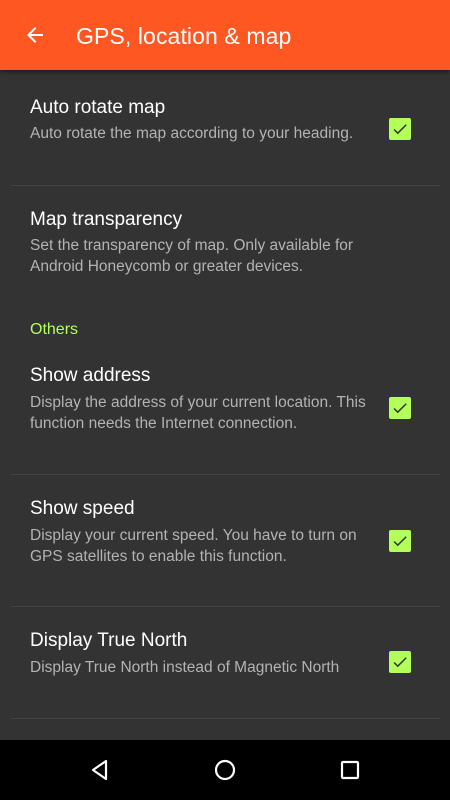 The image size is (450, 800). I want to click on nav-recents-button, so click(350, 770).